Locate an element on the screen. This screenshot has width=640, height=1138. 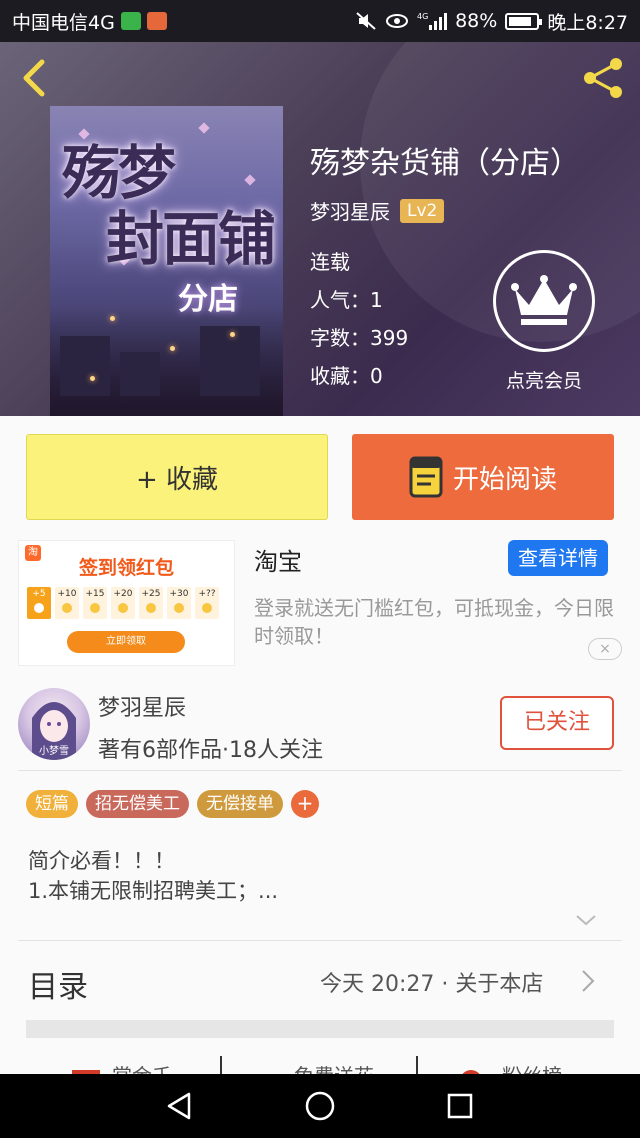
circle-home-icon is located at coordinates (320, 1106).